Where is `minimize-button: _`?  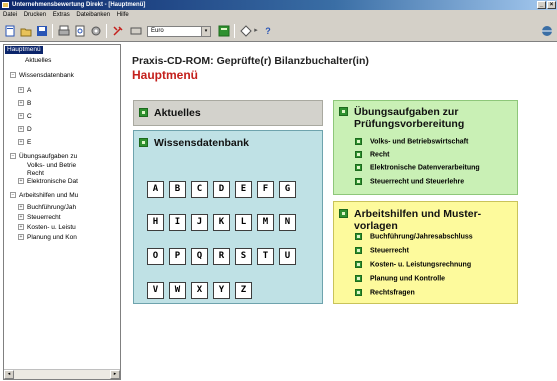
minimize-button: _ is located at coordinates (541, 5).